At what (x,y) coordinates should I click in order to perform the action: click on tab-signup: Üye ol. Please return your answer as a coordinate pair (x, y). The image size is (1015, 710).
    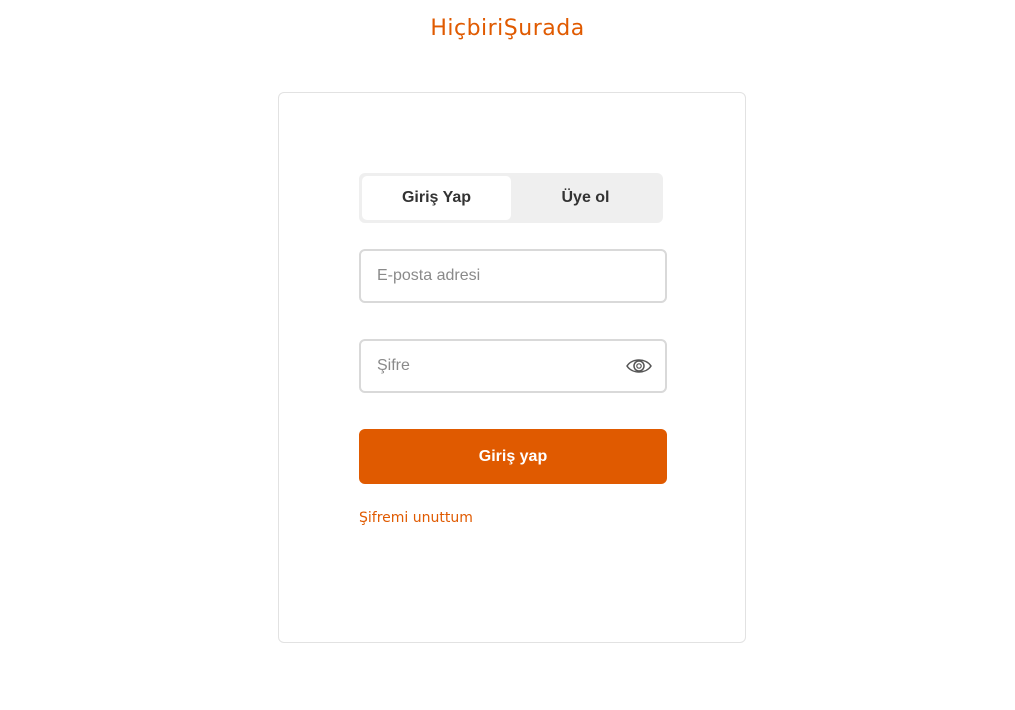
    Looking at the image, I should click on (585, 198).